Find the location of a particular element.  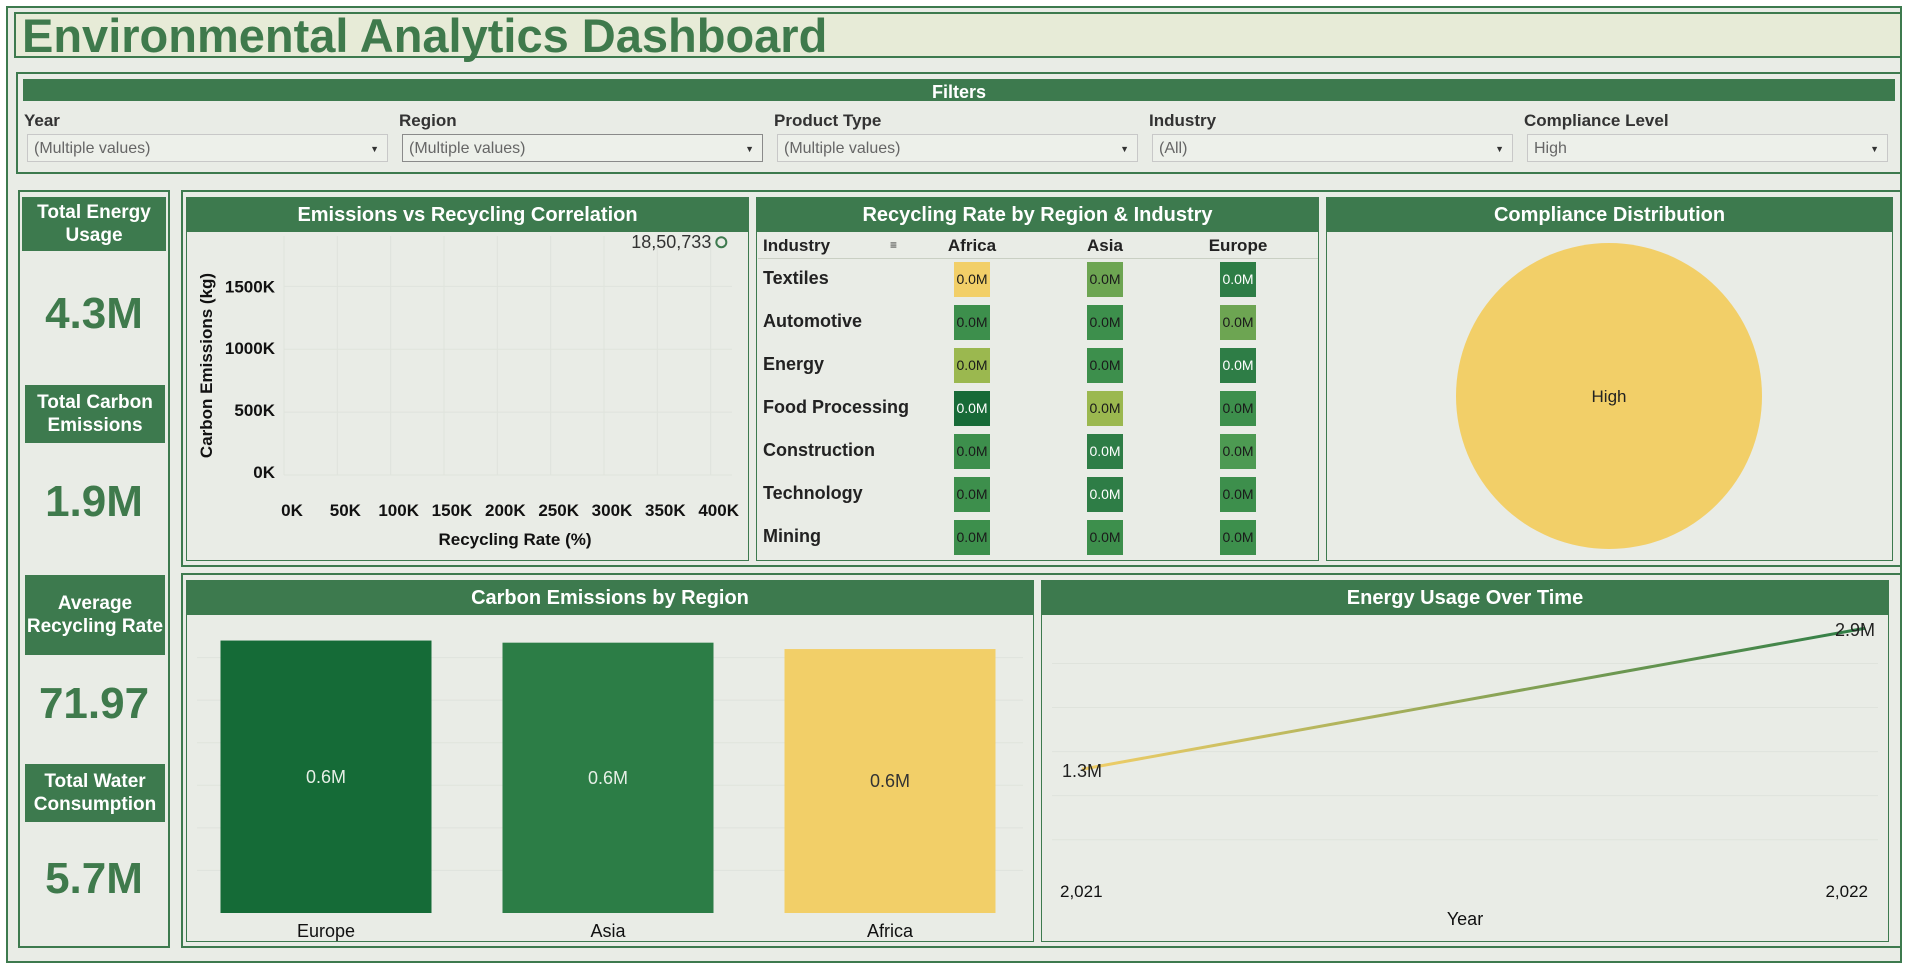

pie-slice-label: High is located at coordinates (1609, 396).